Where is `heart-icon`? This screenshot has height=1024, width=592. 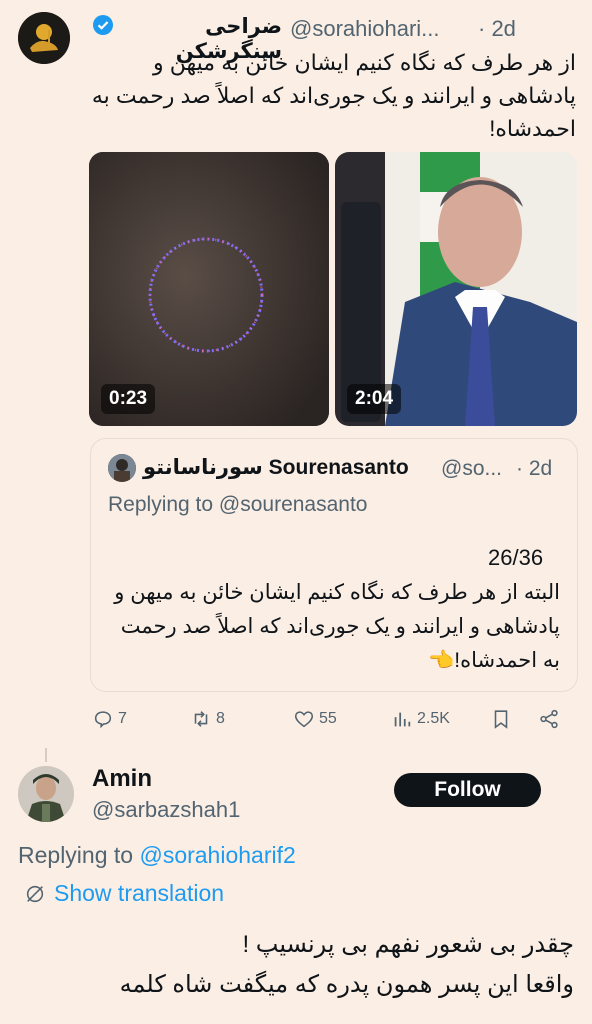
heart-icon is located at coordinates (304, 719).